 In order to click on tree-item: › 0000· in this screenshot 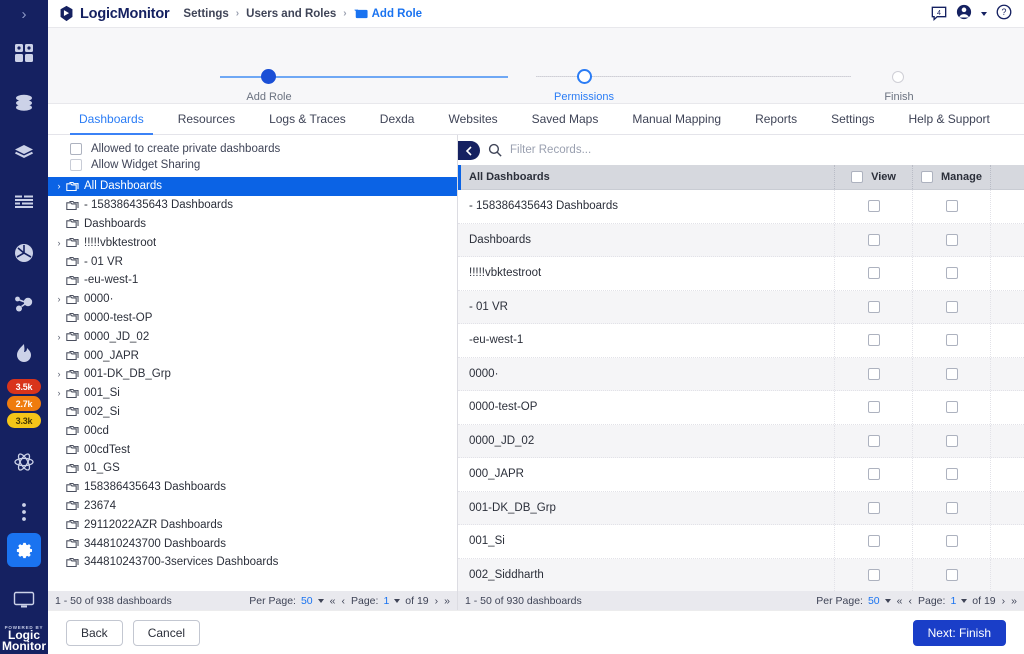, I will do `click(252, 299)`.